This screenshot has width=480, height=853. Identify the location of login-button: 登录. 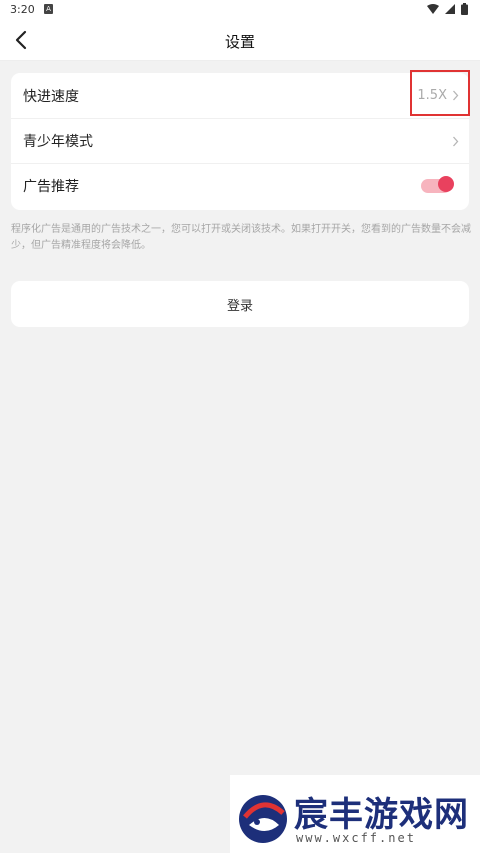
(240, 304).